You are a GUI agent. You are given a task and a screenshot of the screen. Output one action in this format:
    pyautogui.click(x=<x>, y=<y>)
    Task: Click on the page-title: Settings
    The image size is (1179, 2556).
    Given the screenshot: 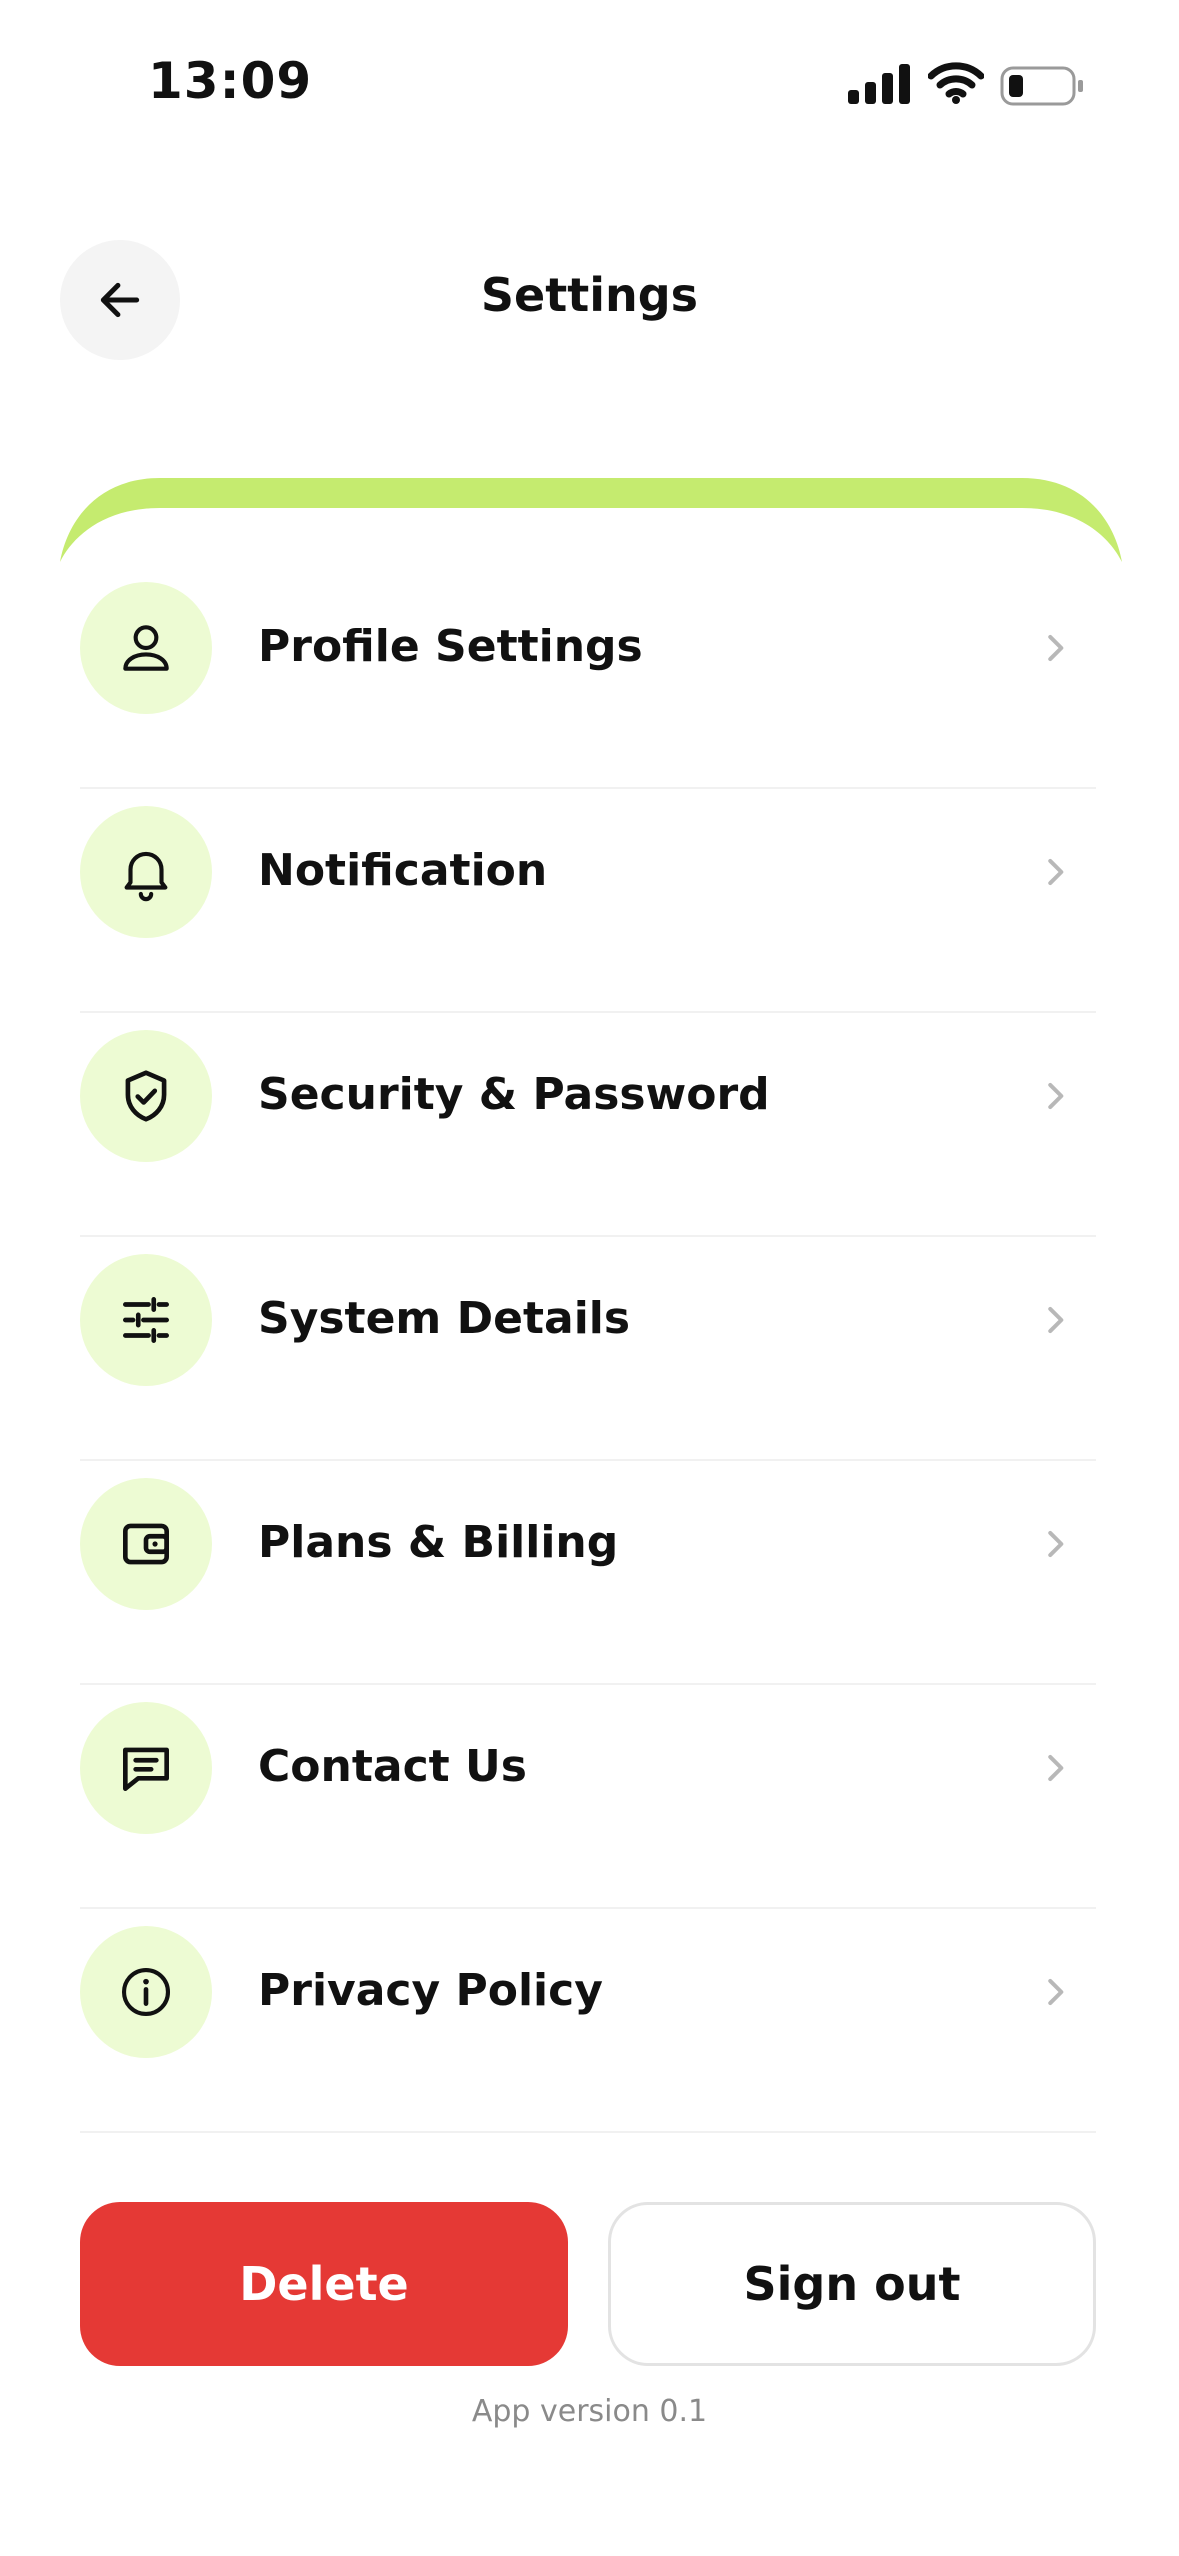 What is the action you would take?
    pyautogui.click(x=589, y=295)
    